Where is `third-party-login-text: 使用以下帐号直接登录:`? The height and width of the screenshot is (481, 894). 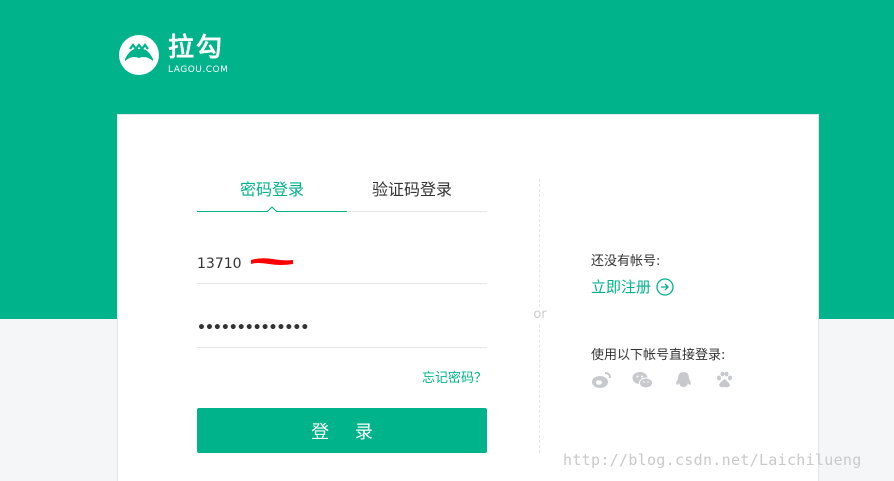 third-party-login-text: 使用以下帐号直接登录: is located at coordinates (658, 355).